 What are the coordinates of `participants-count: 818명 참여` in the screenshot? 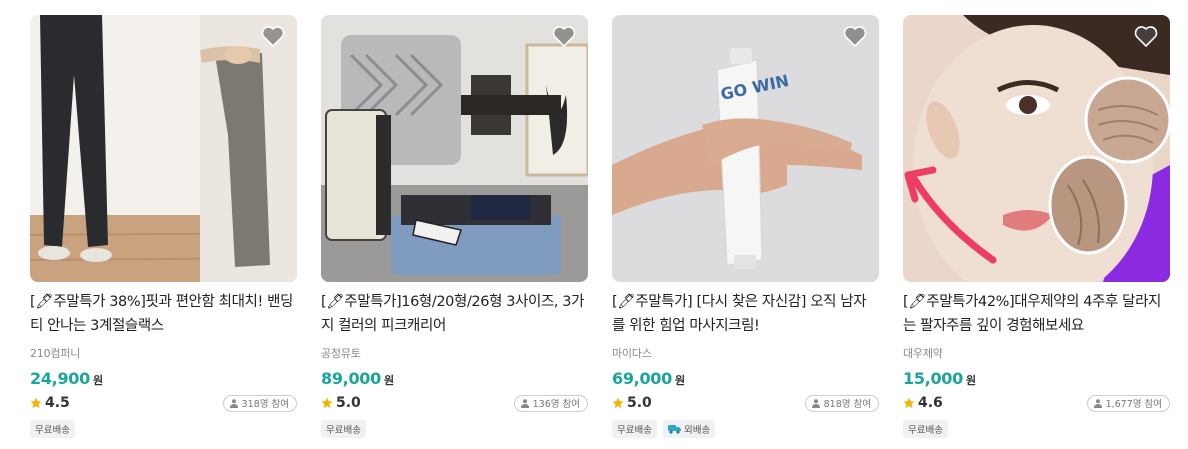 It's located at (847, 404).